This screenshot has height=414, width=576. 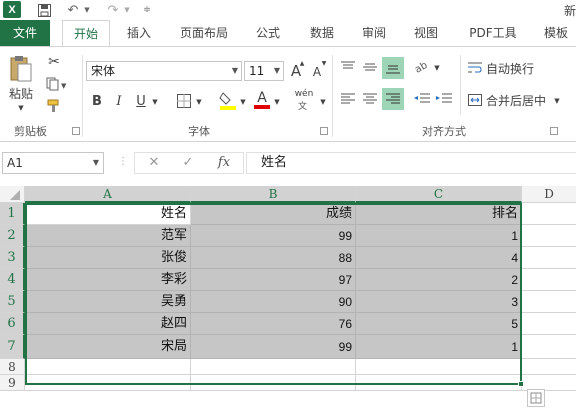 What do you see at coordinates (439, 302) in the screenshot?
I see `cell-c5: 3` at bounding box center [439, 302].